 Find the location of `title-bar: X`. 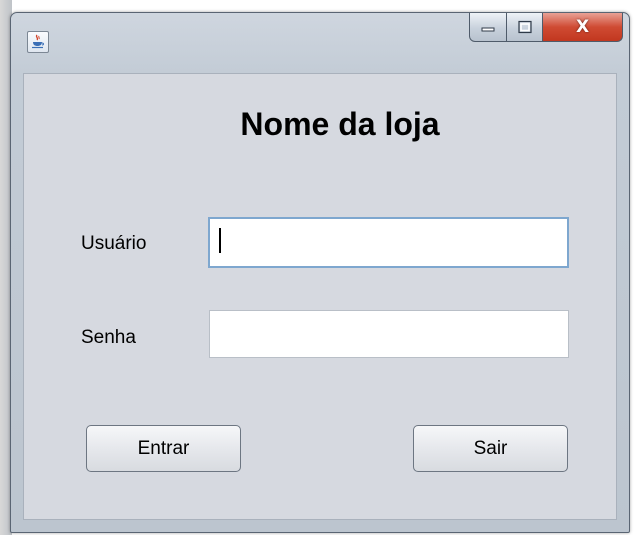

title-bar: X is located at coordinates (320, 43).